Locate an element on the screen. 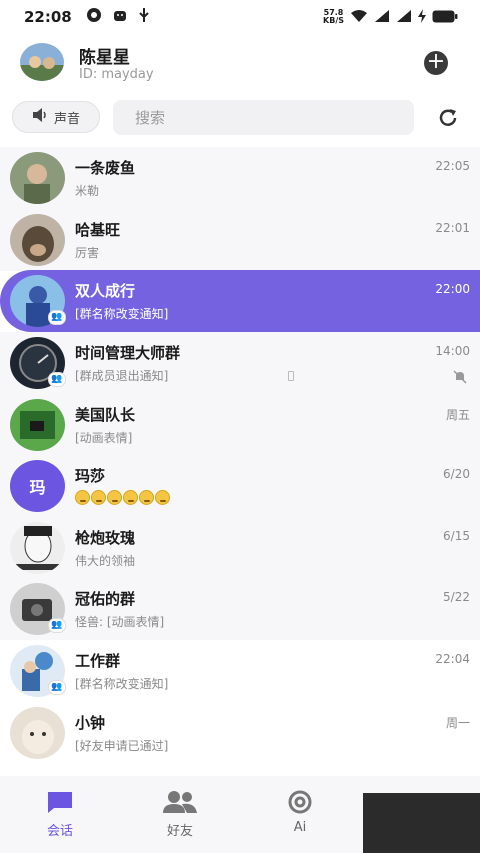 This screenshot has height=853, width=480. emoji-message is located at coordinates (122, 497).